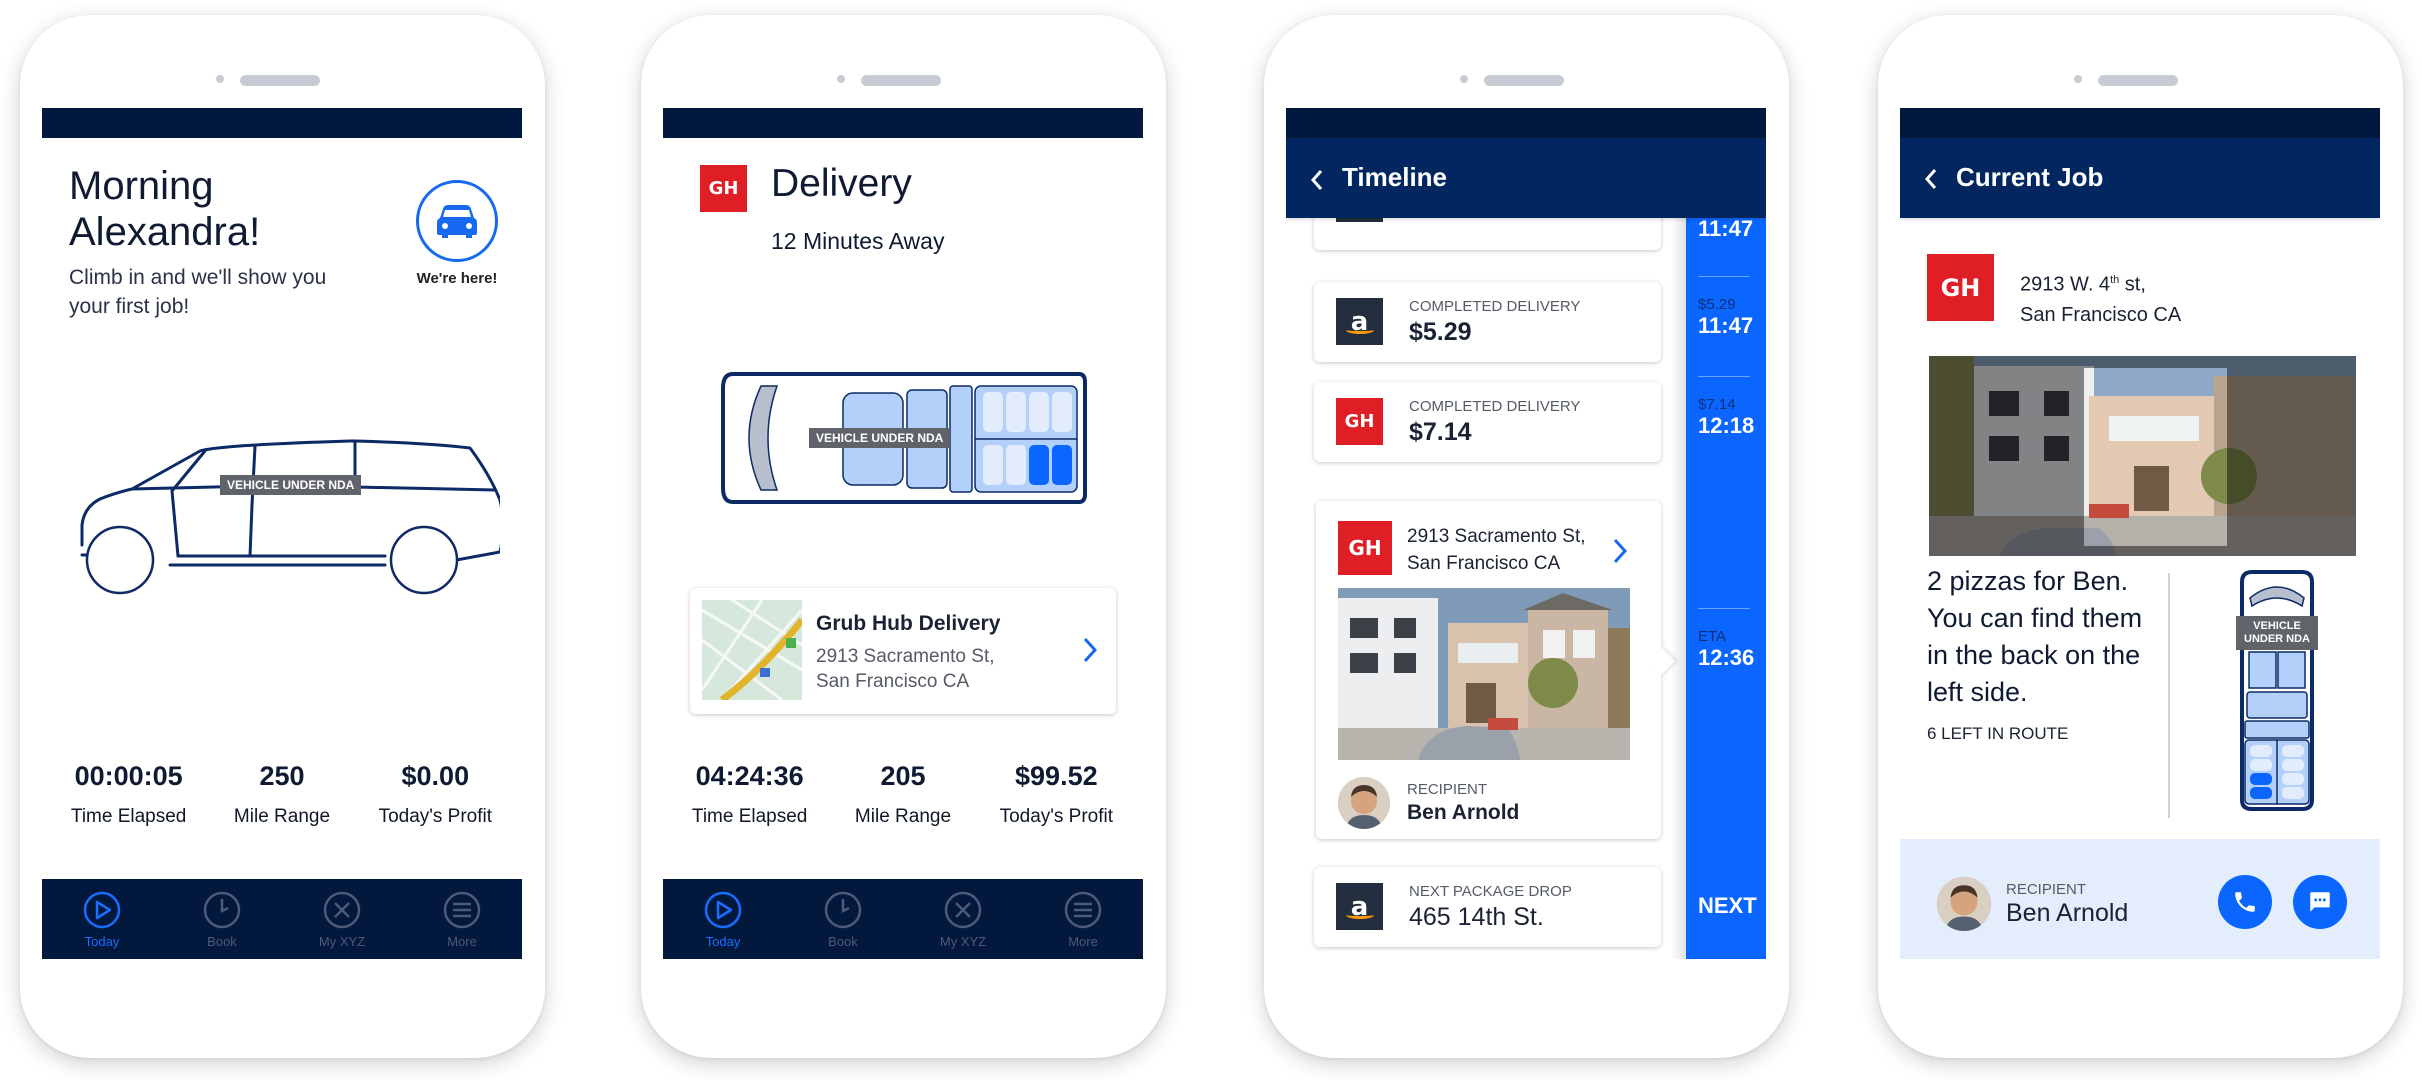 Image resolution: width=2422 pixels, height=1080 pixels. Describe the element at coordinates (2065, 284) in the screenshot. I see `address-number: 2913 W. 4` at that location.